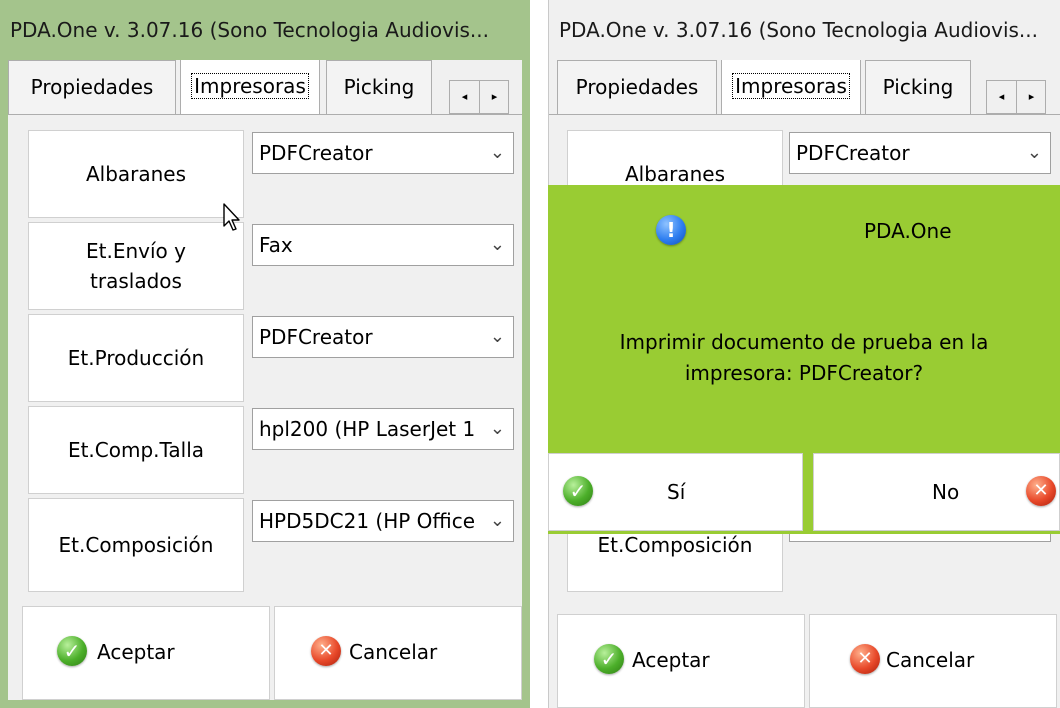  I want to click on select-value: hpl200 (HP LaserJet 1, so click(367, 429).